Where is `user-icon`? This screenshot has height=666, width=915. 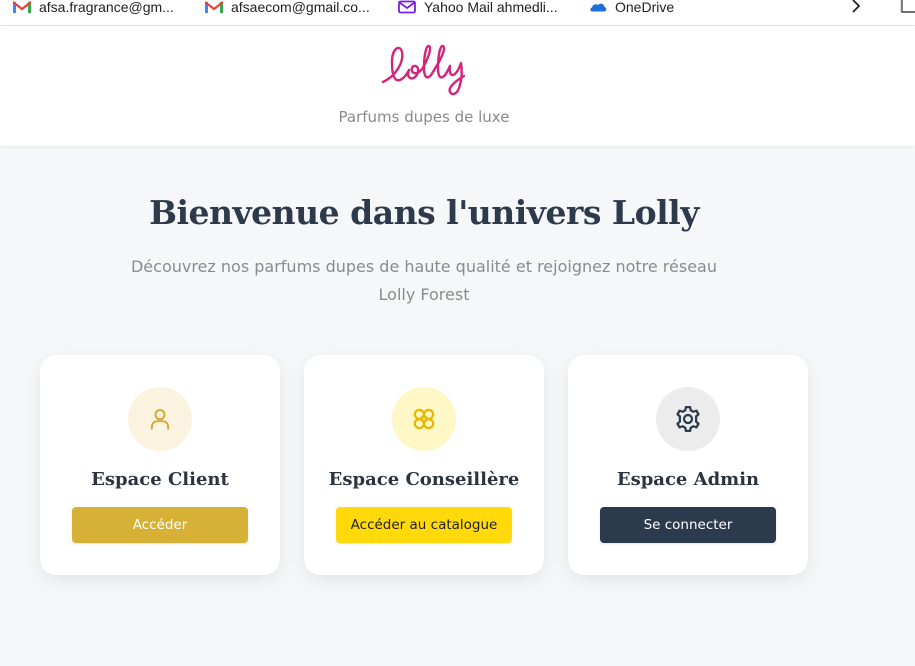 user-icon is located at coordinates (160, 419).